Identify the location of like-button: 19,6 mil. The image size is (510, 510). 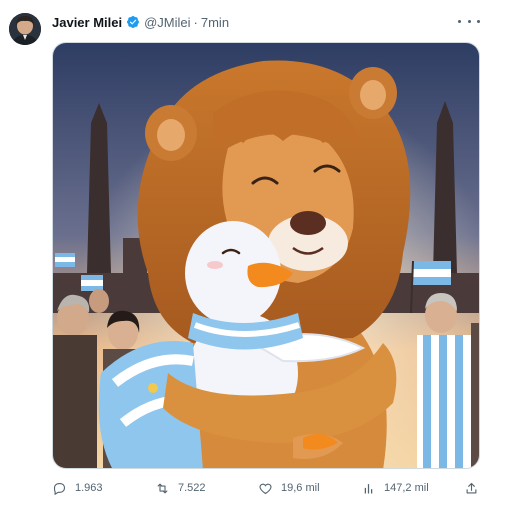
(289, 488).